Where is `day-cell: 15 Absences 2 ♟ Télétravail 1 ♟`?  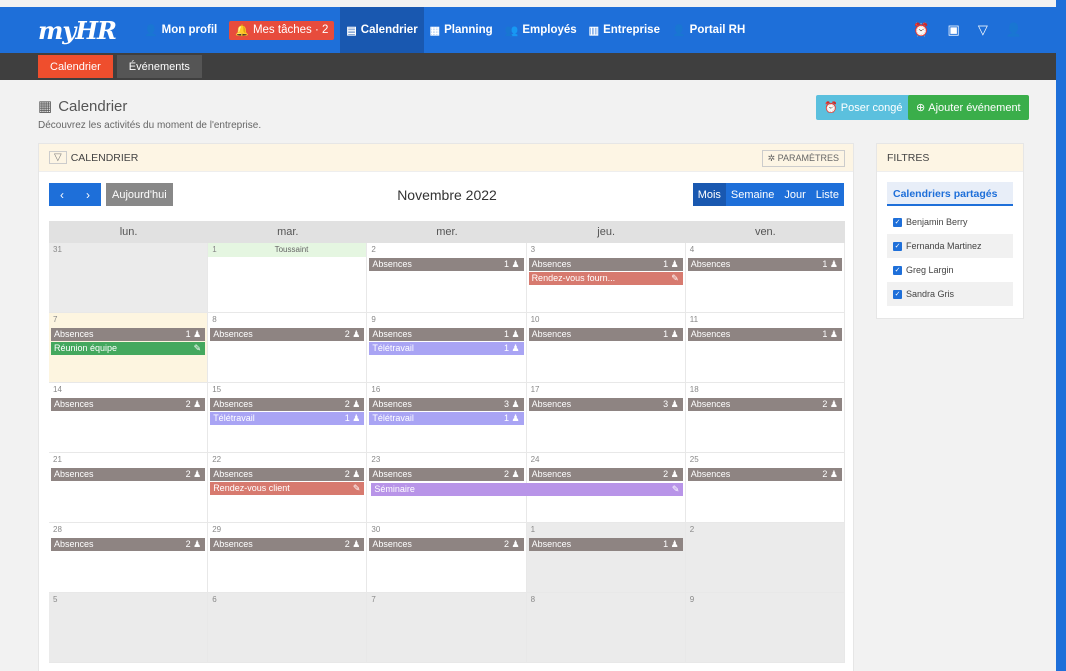 day-cell: 15 Absences 2 ♟ Télétravail 1 ♟ is located at coordinates (288, 418).